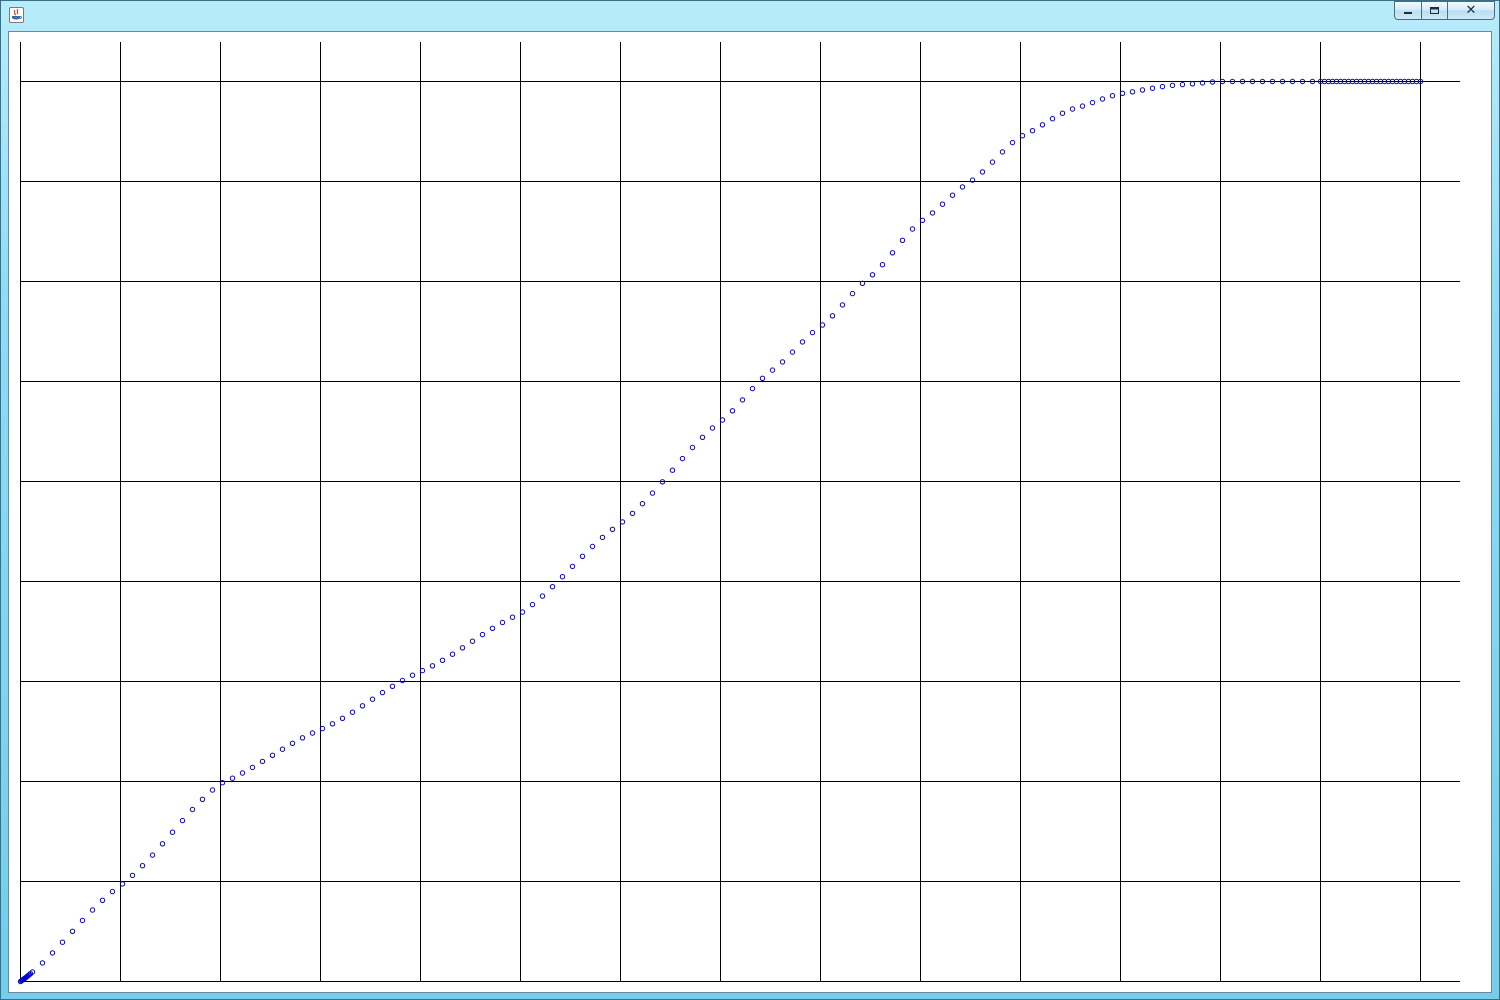 This screenshot has width=1500, height=1000. What do you see at coordinates (750, 16) in the screenshot?
I see `title-bar: ✕` at bounding box center [750, 16].